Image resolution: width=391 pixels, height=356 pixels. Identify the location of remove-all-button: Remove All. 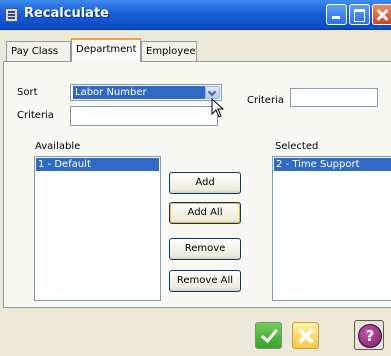
(205, 281).